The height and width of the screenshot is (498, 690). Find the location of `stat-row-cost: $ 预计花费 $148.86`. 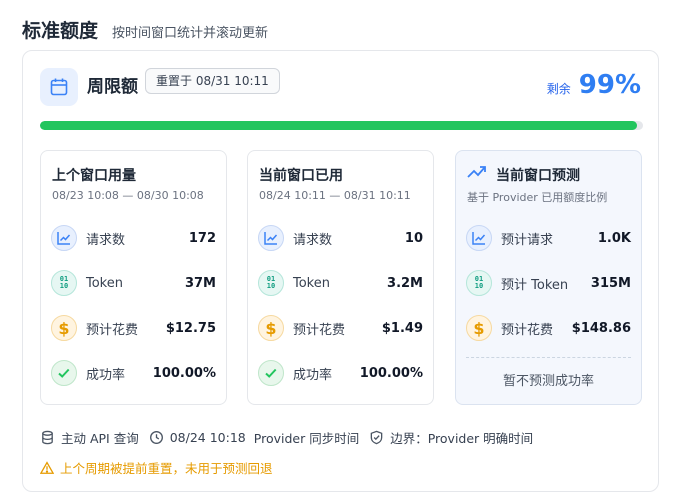

stat-row-cost: $ 预计花费 $148.86 is located at coordinates (548, 328).